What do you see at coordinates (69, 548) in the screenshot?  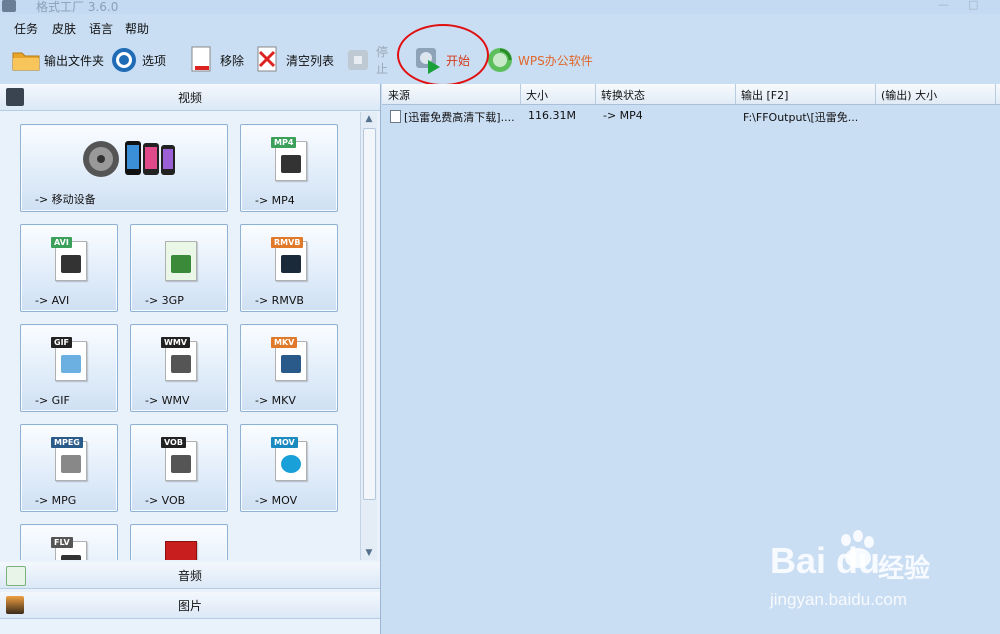 I see `flv-icon: FLV` at bounding box center [69, 548].